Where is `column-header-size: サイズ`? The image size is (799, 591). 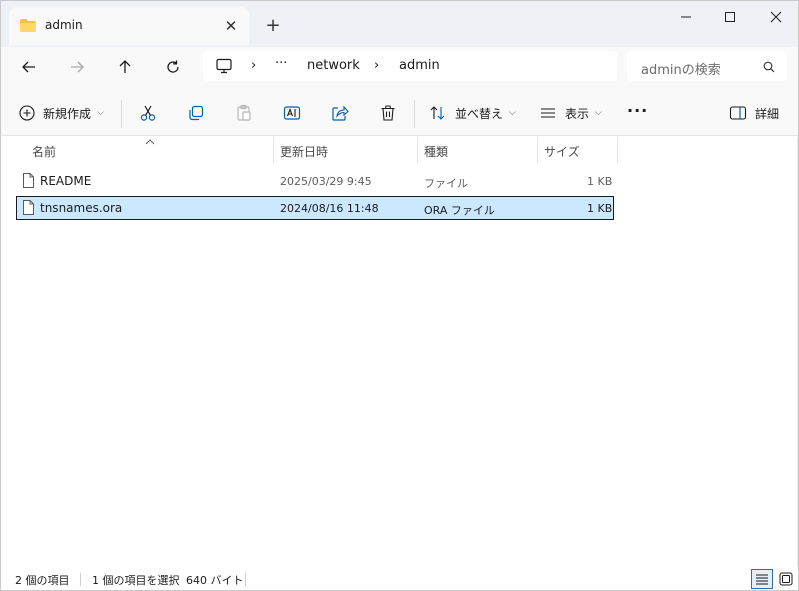
column-header-size: サイズ is located at coordinates (562, 150).